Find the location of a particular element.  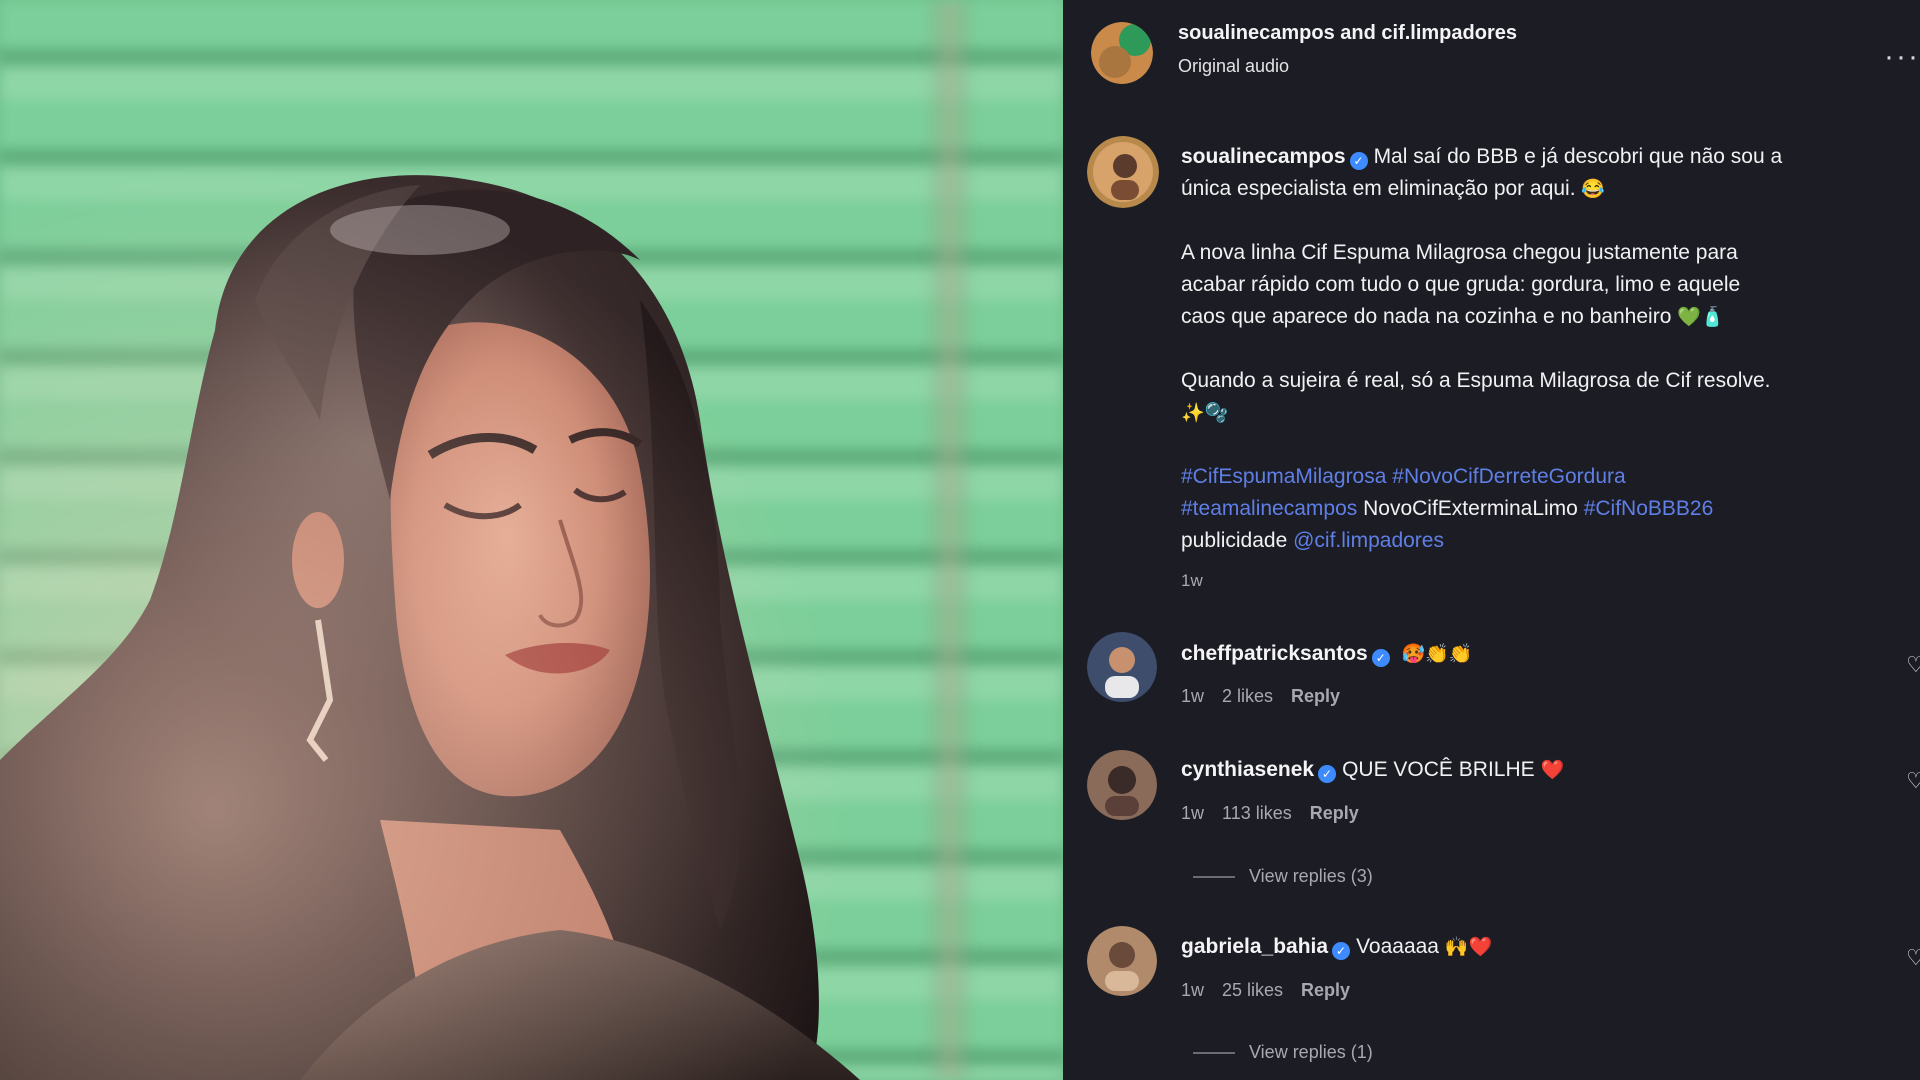

heart-bottle-emoji: 💚🧴 is located at coordinates (1701, 317).